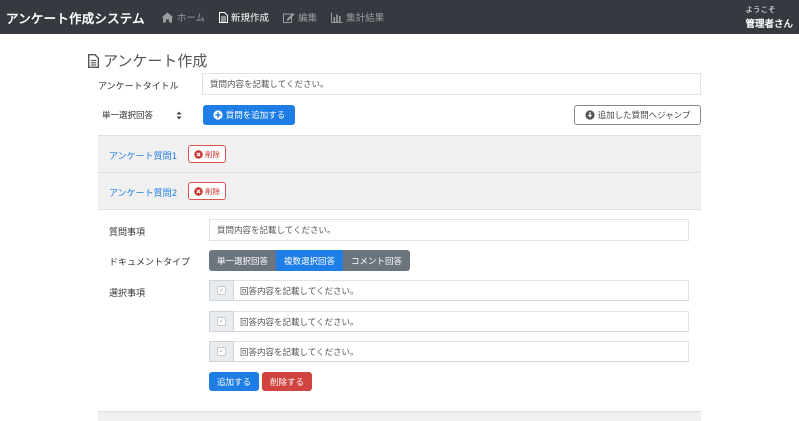 This screenshot has width=799, height=421. Describe the element at coordinates (399, 416) in the screenshot. I see `card-footer-band` at that location.